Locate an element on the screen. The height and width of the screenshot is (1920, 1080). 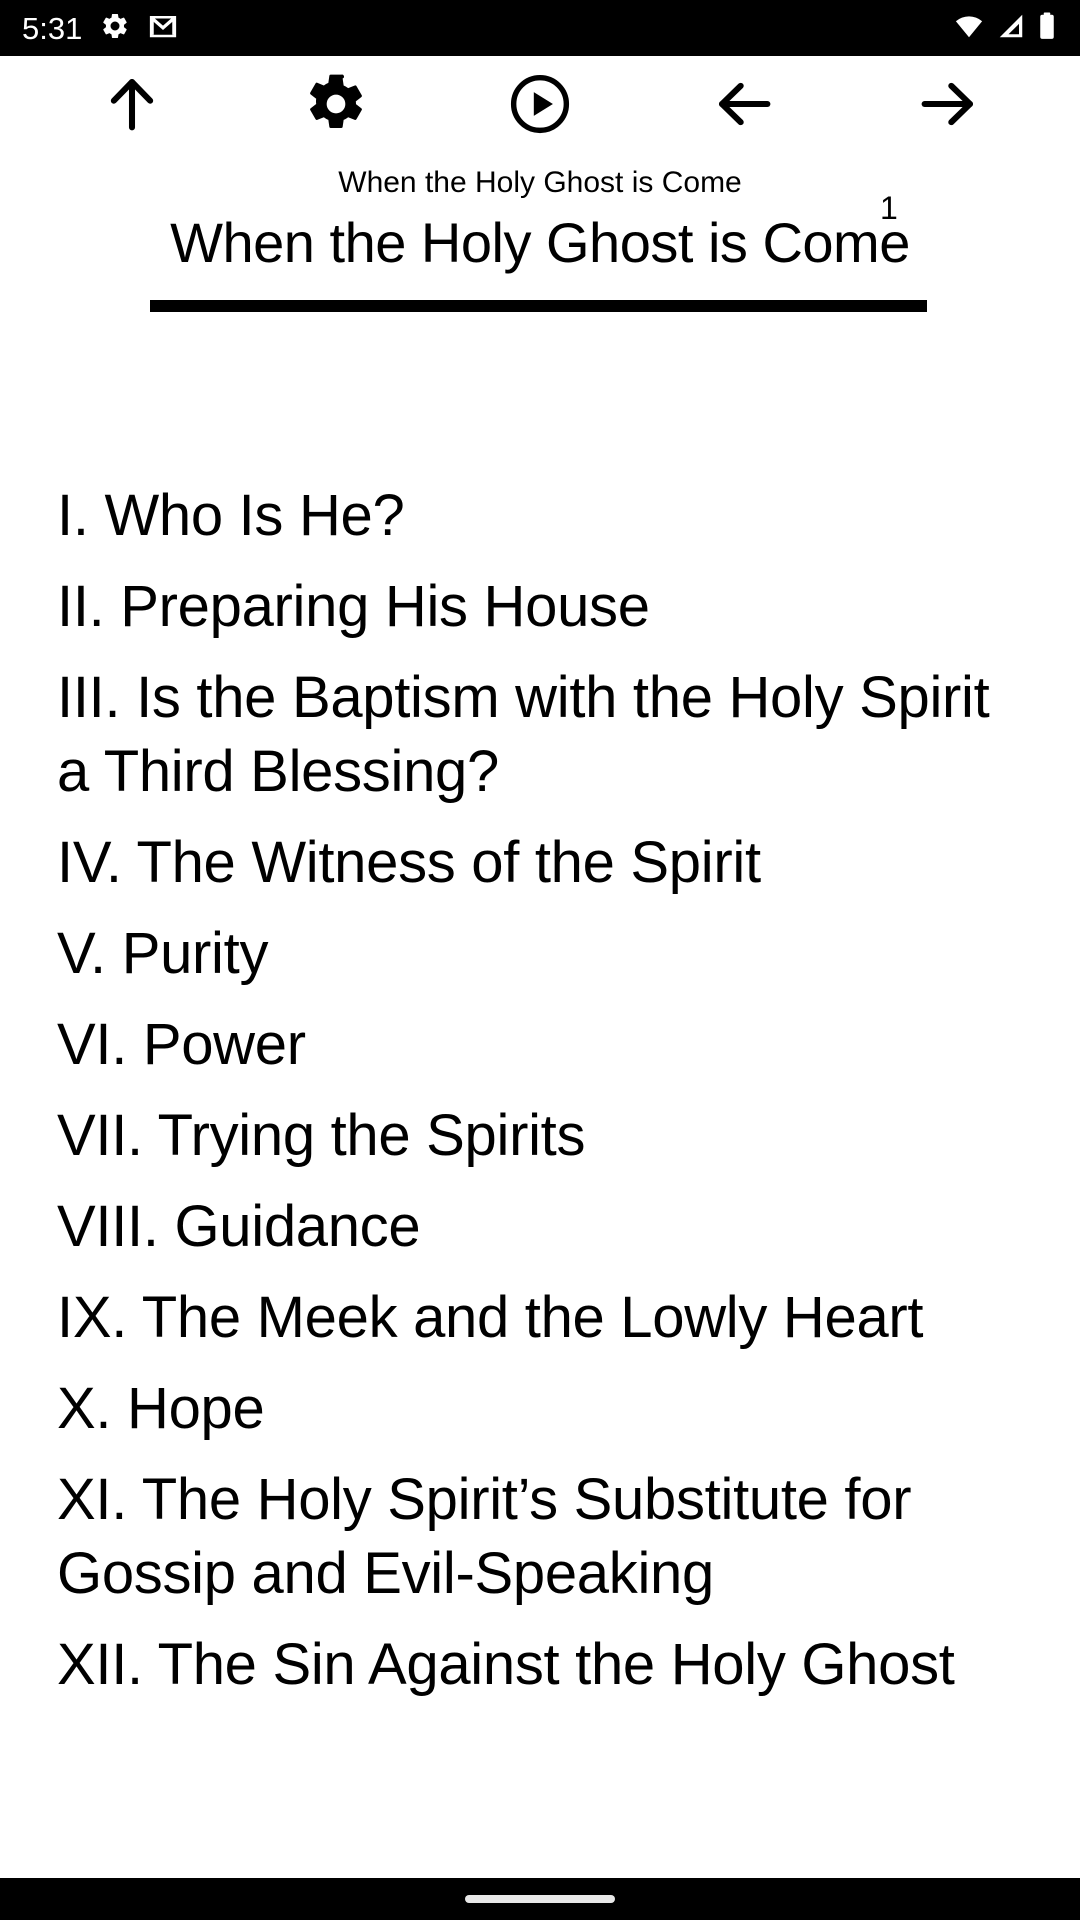
arrow-right-icon is located at coordinates (948, 105).